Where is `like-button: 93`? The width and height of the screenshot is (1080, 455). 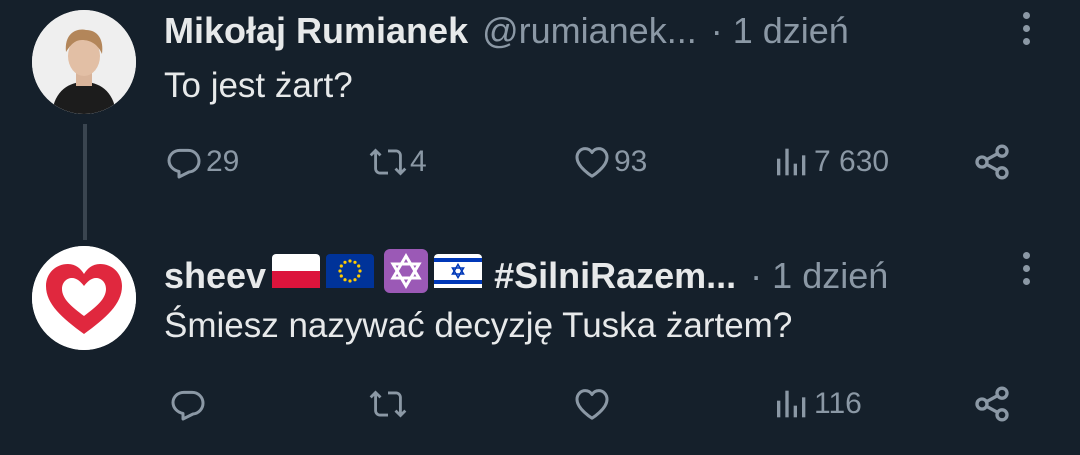 like-button: 93 is located at coordinates (609, 162).